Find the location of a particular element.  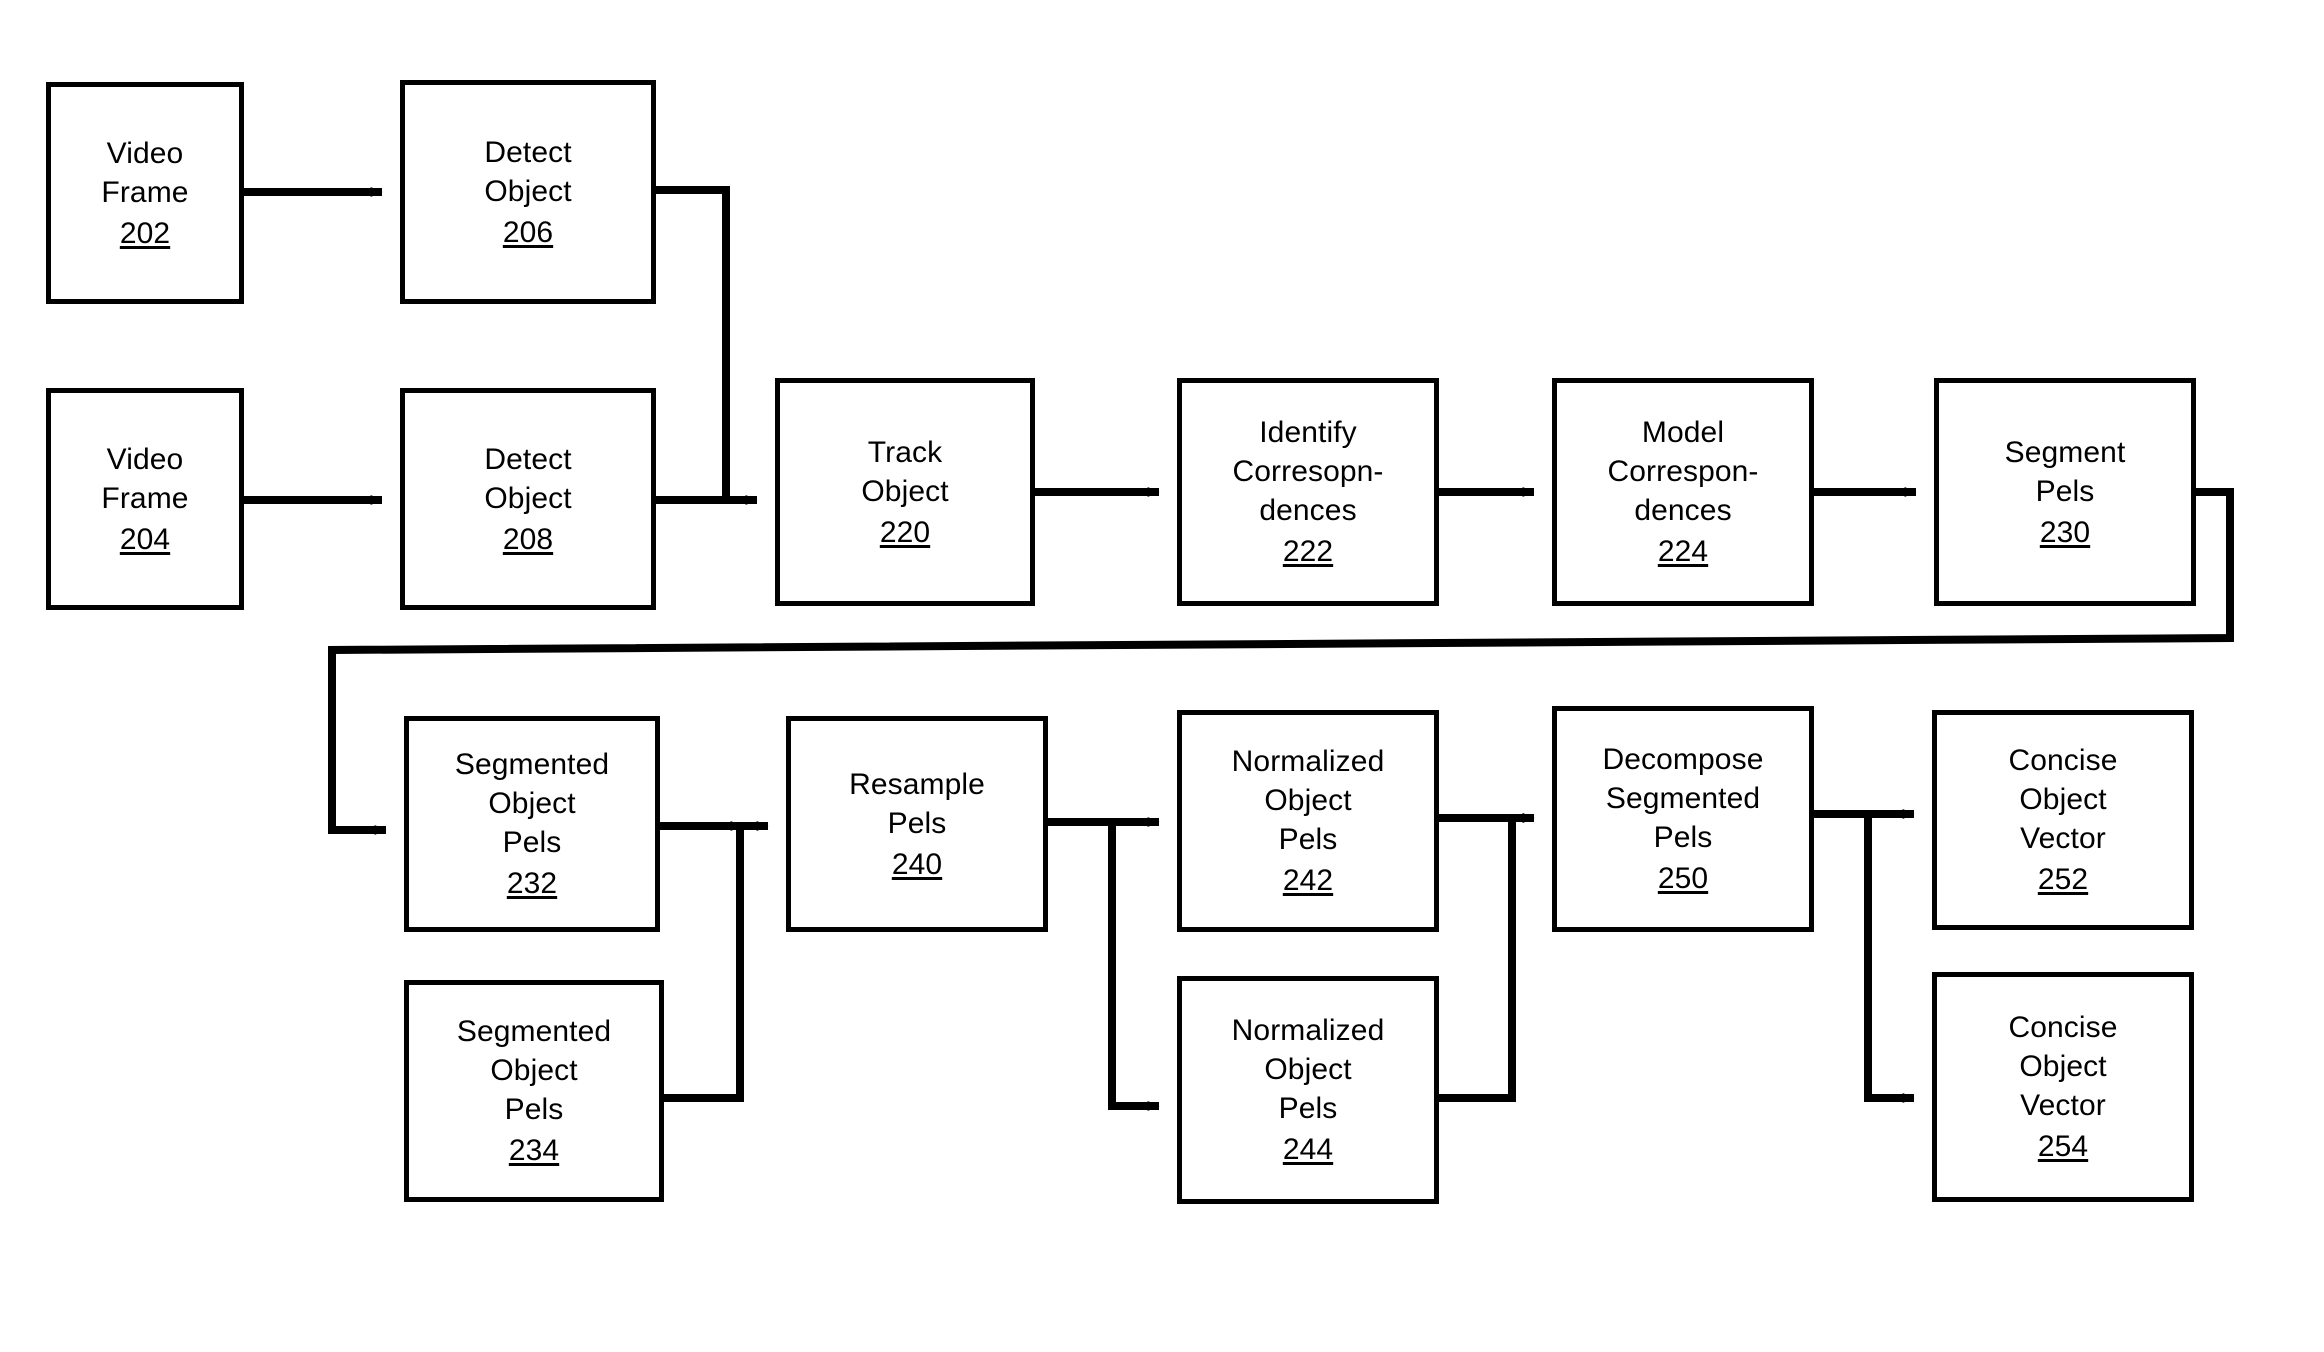

box-reference-numeral: 232 is located at coordinates (532, 883).